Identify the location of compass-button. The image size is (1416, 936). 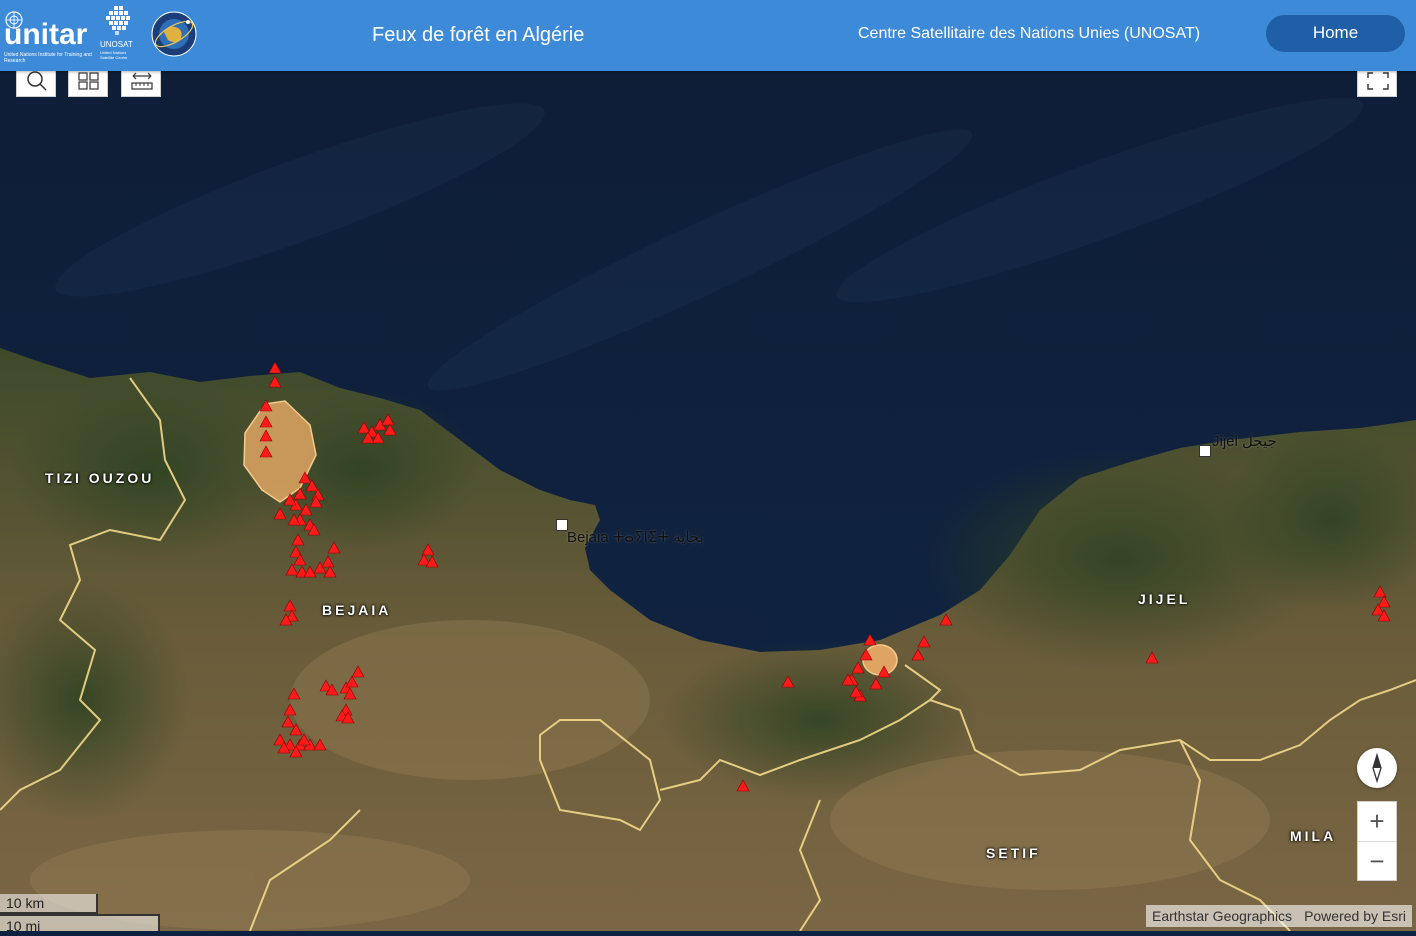
(1377, 768).